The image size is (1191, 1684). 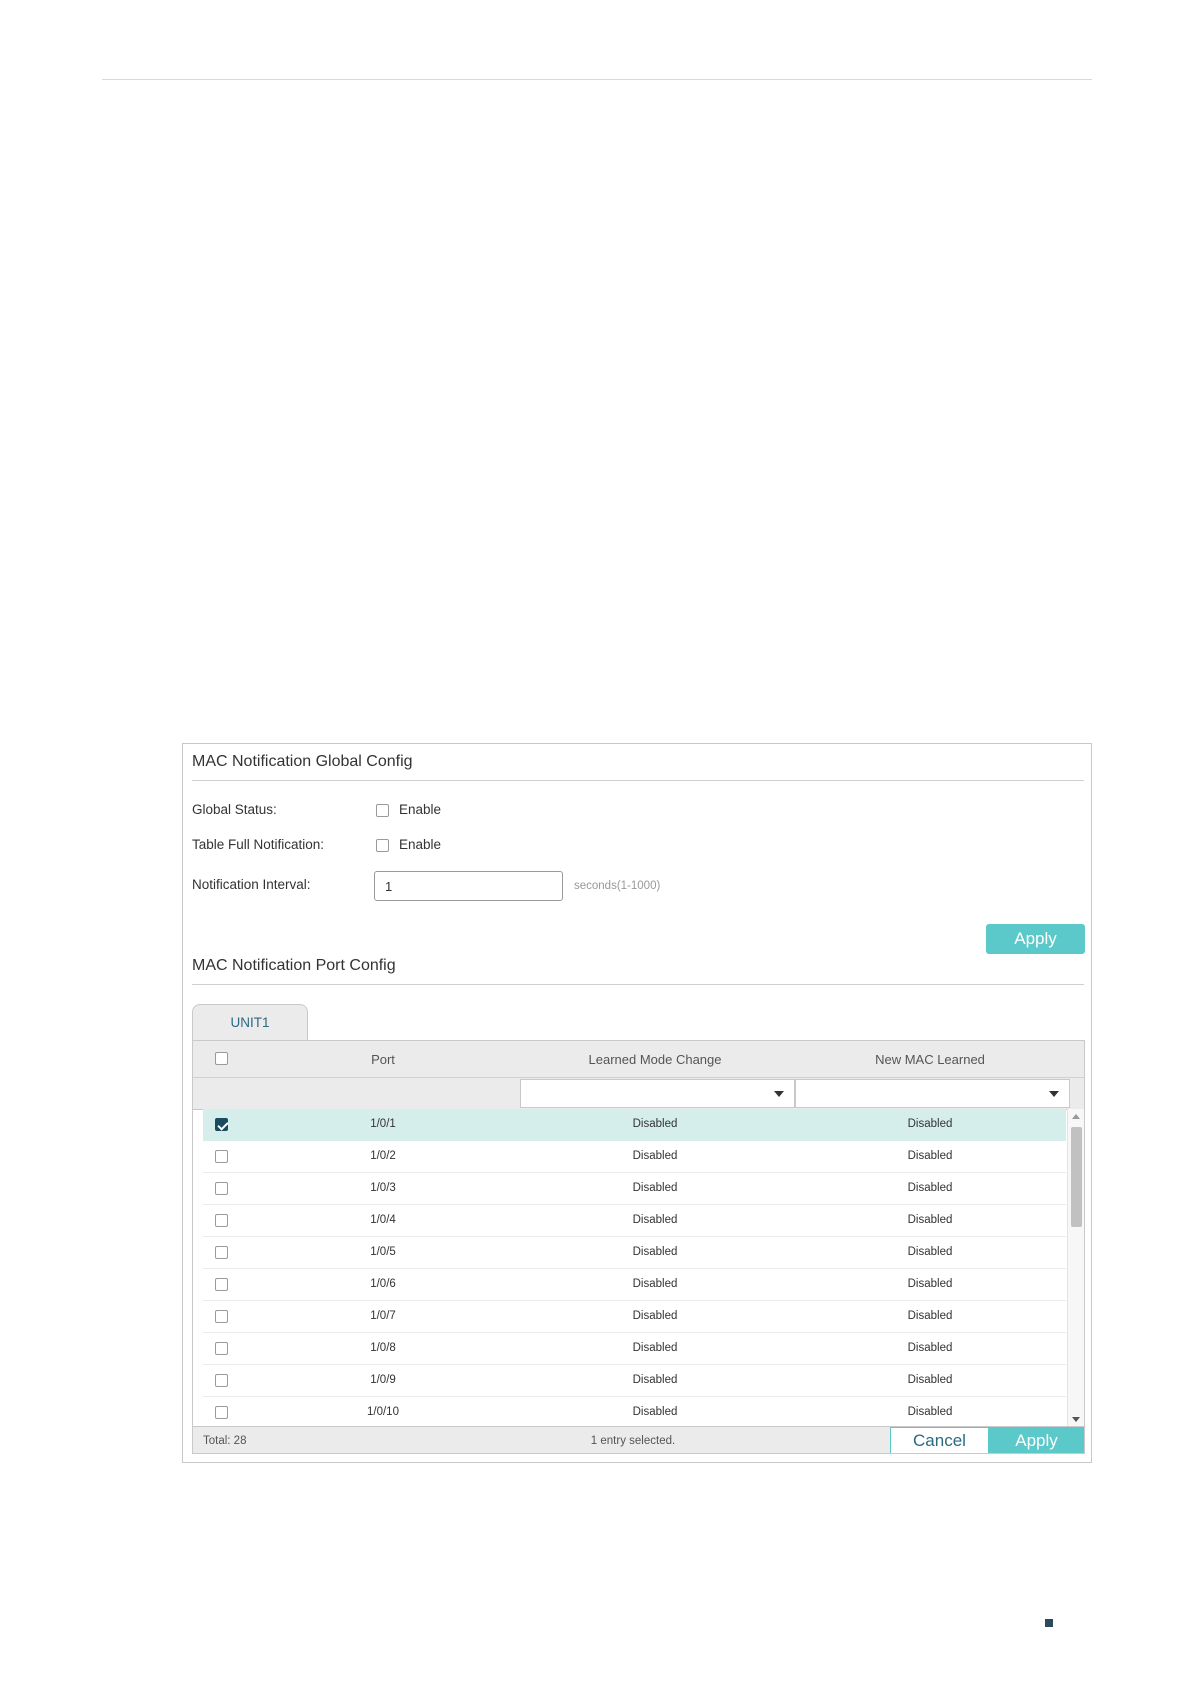 What do you see at coordinates (1049, 1623) in the screenshot?
I see `page-marker` at bounding box center [1049, 1623].